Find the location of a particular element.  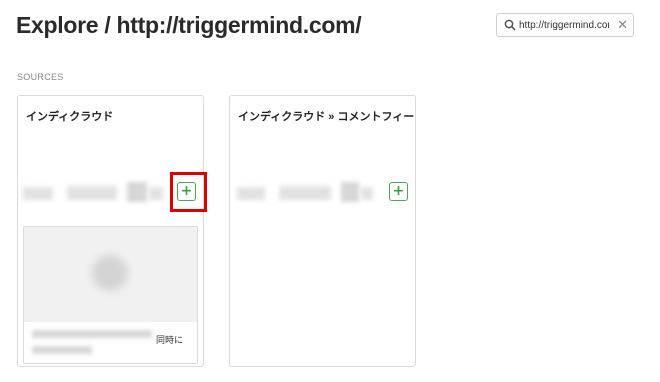

sources-section-label: SOURCES is located at coordinates (40, 77).